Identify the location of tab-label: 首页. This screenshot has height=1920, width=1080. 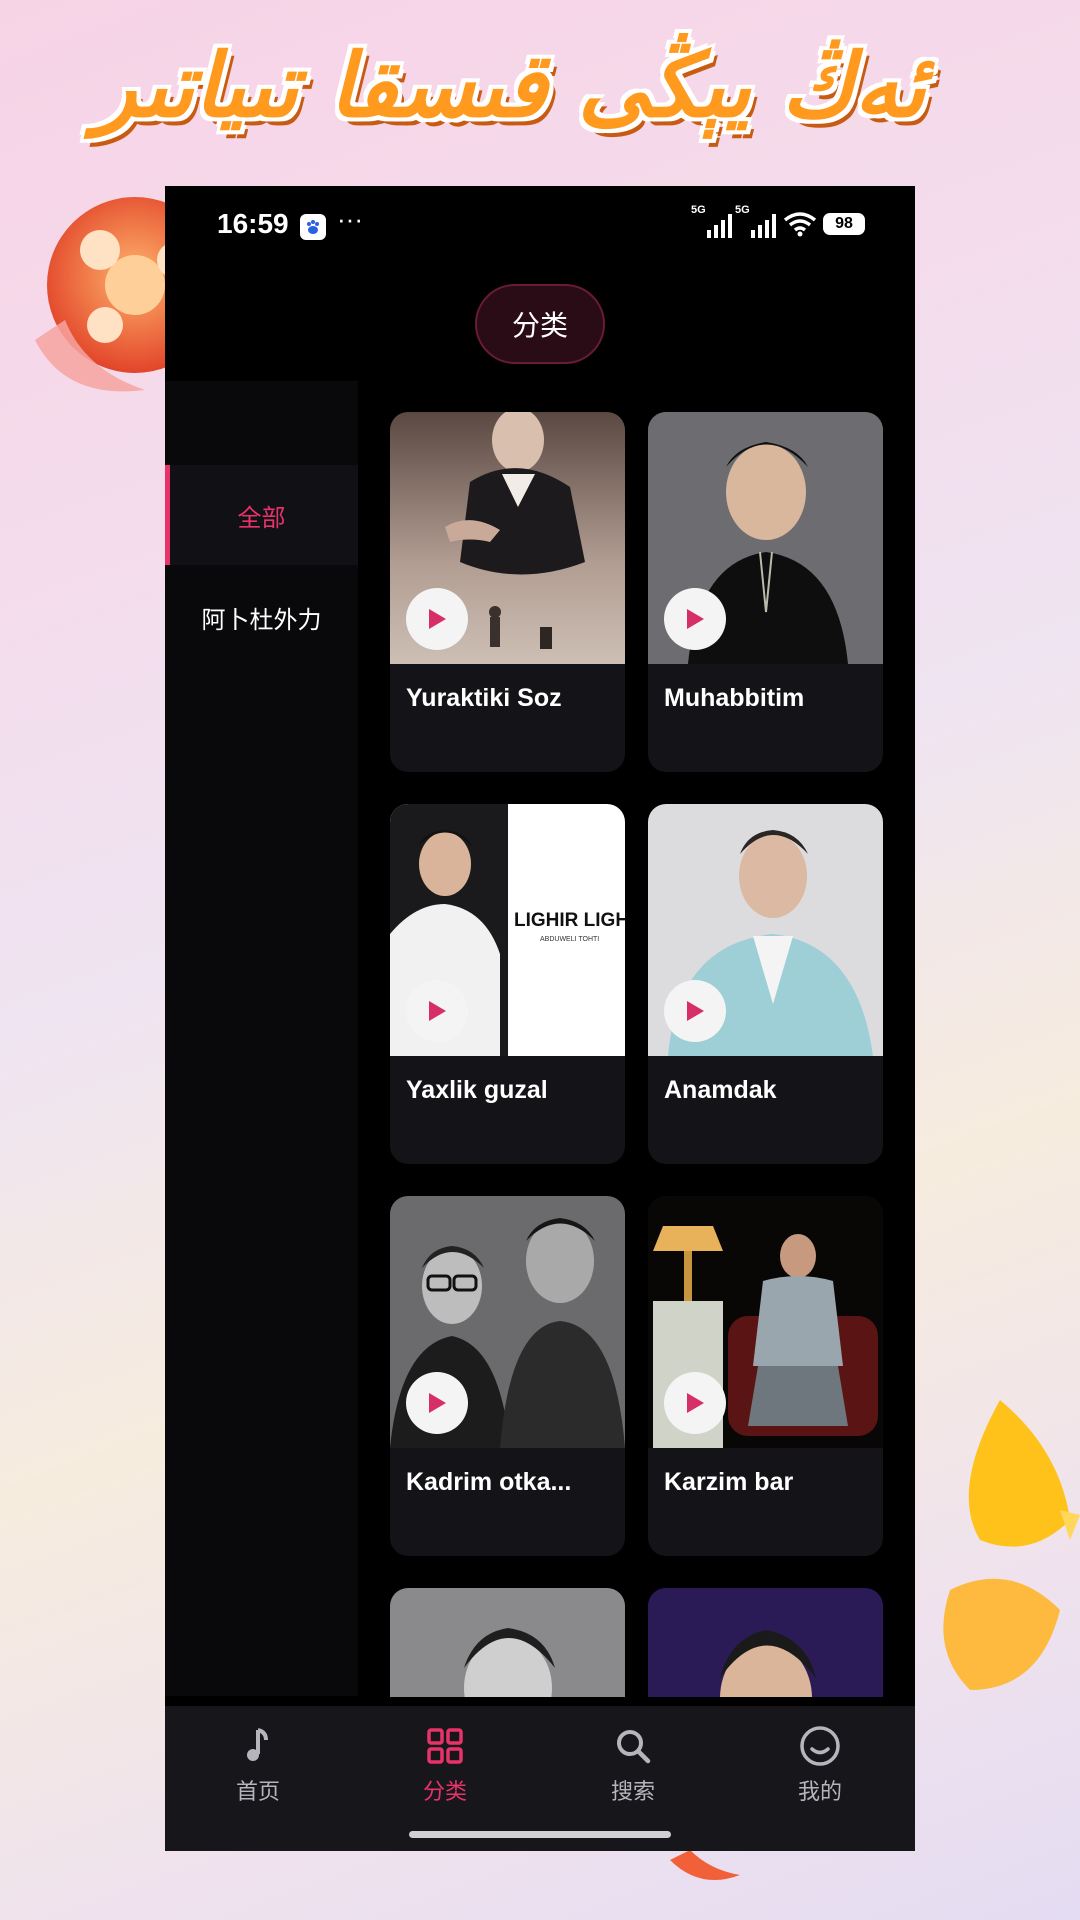
(257, 1792).